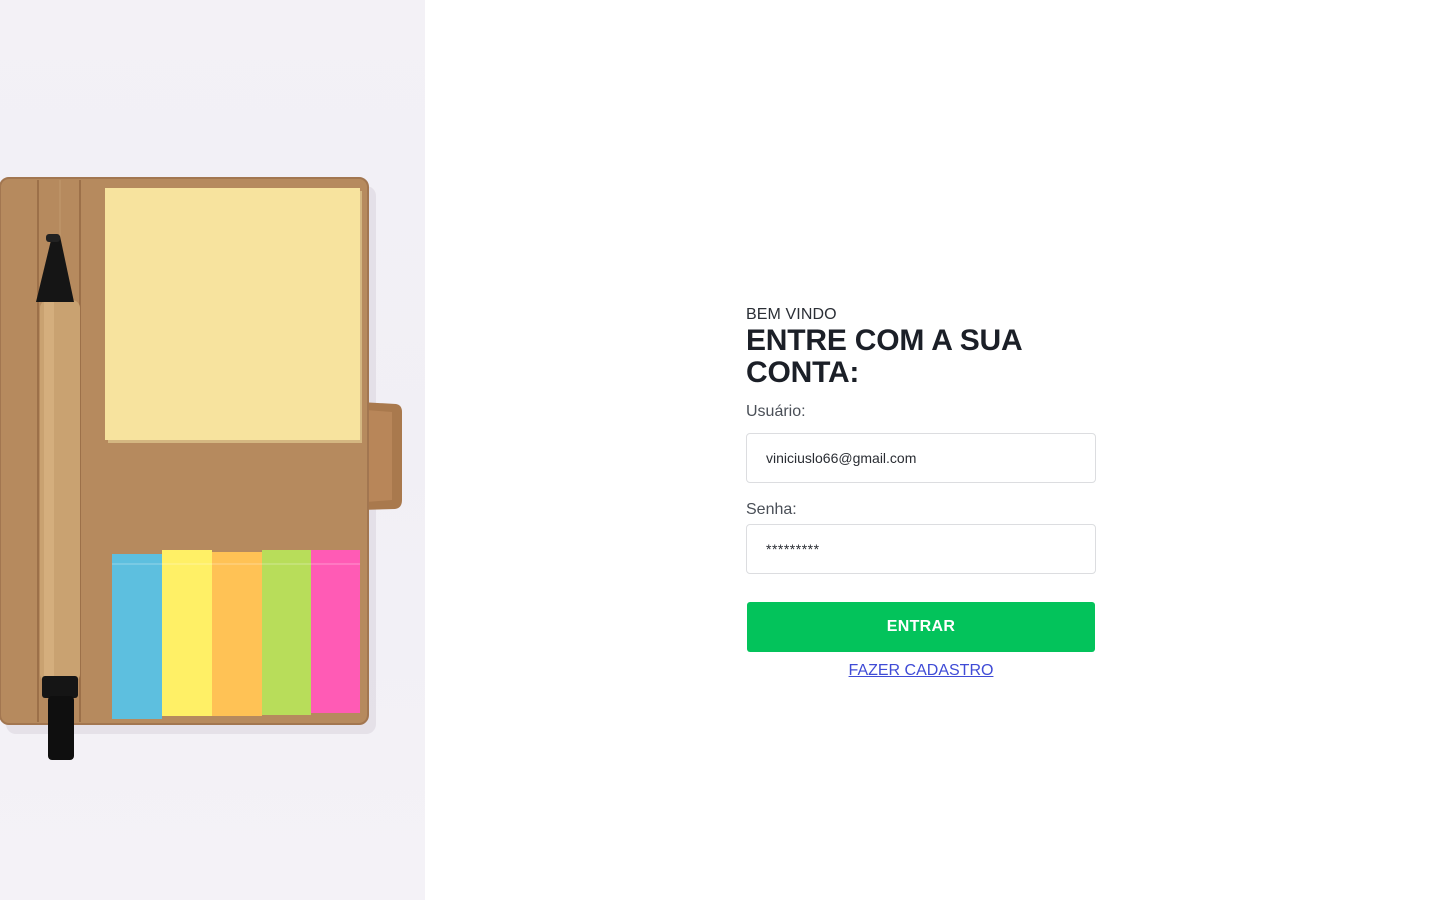  What do you see at coordinates (237, 634) in the screenshot?
I see `flag-orange` at bounding box center [237, 634].